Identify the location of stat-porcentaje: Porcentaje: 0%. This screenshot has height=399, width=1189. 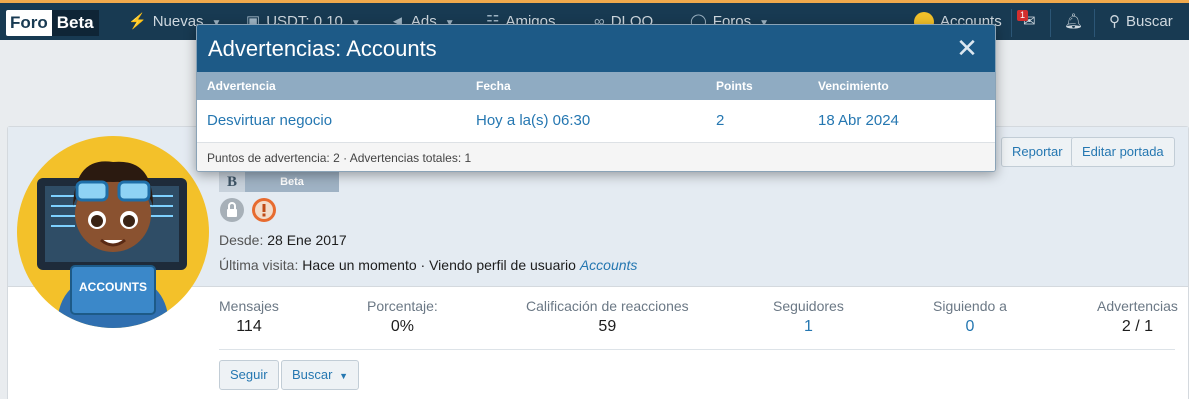
(402, 317).